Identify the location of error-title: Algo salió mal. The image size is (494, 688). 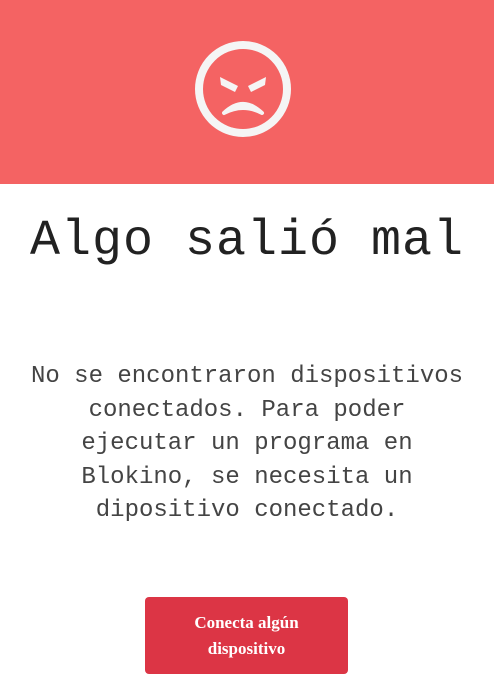
(247, 241).